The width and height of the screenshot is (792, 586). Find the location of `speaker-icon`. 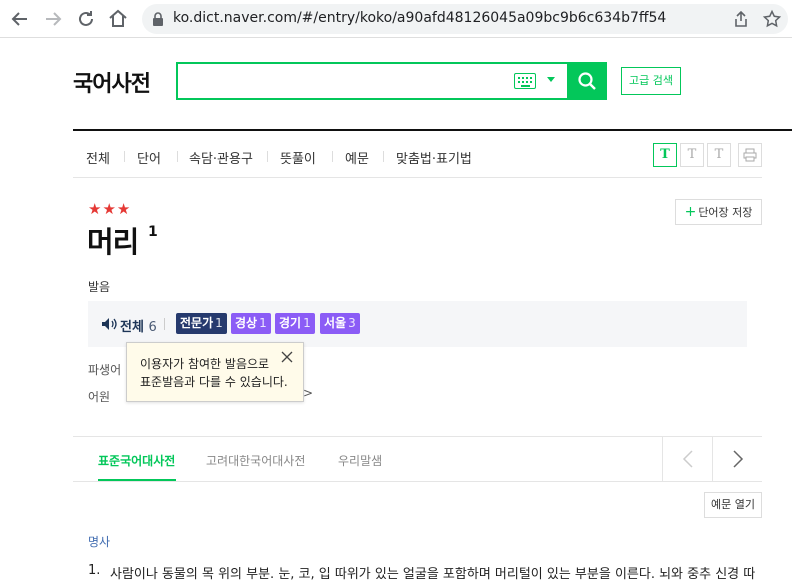

speaker-icon is located at coordinates (109, 323).